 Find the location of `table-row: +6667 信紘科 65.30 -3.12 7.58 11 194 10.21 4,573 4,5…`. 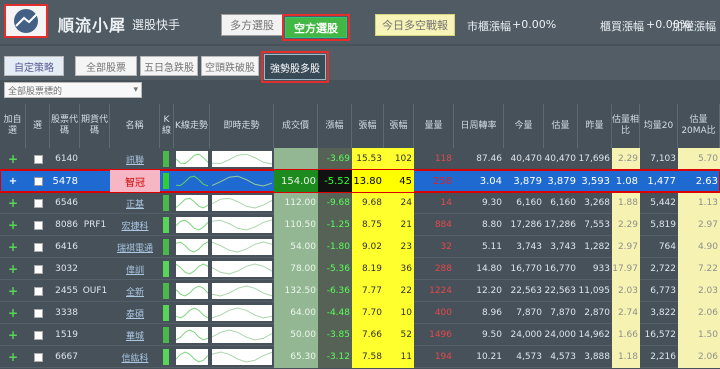

table-row: +6667 信紘科 65.30 -3.12 7.58 11 194 10.21 4,573 4,5… is located at coordinates (360, 357).